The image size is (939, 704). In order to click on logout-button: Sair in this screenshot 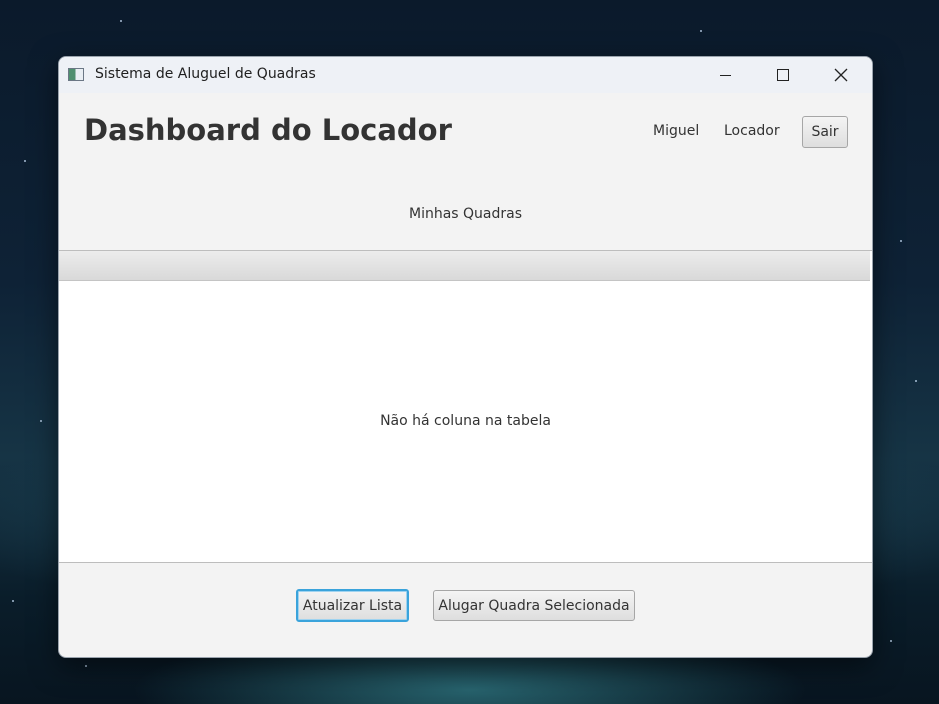, I will do `click(825, 132)`.